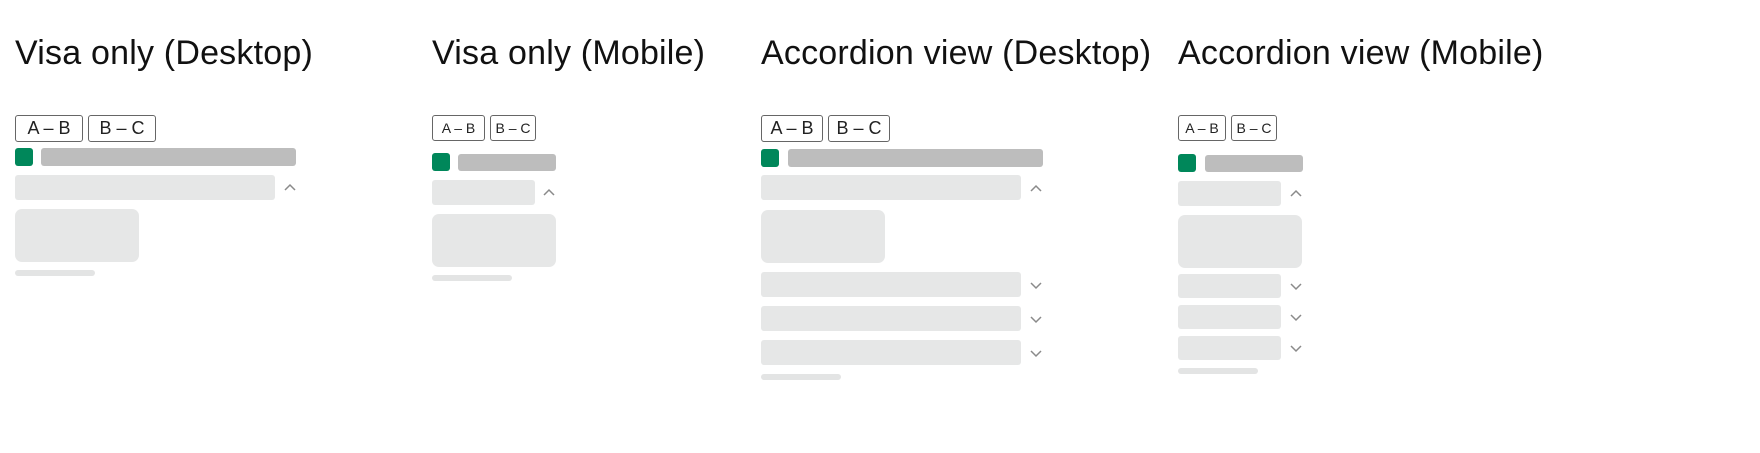 This screenshot has width=1760, height=453. Describe the element at coordinates (569, 53) in the screenshot. I see `panel-title: Visa only (Mobile)` at that location.